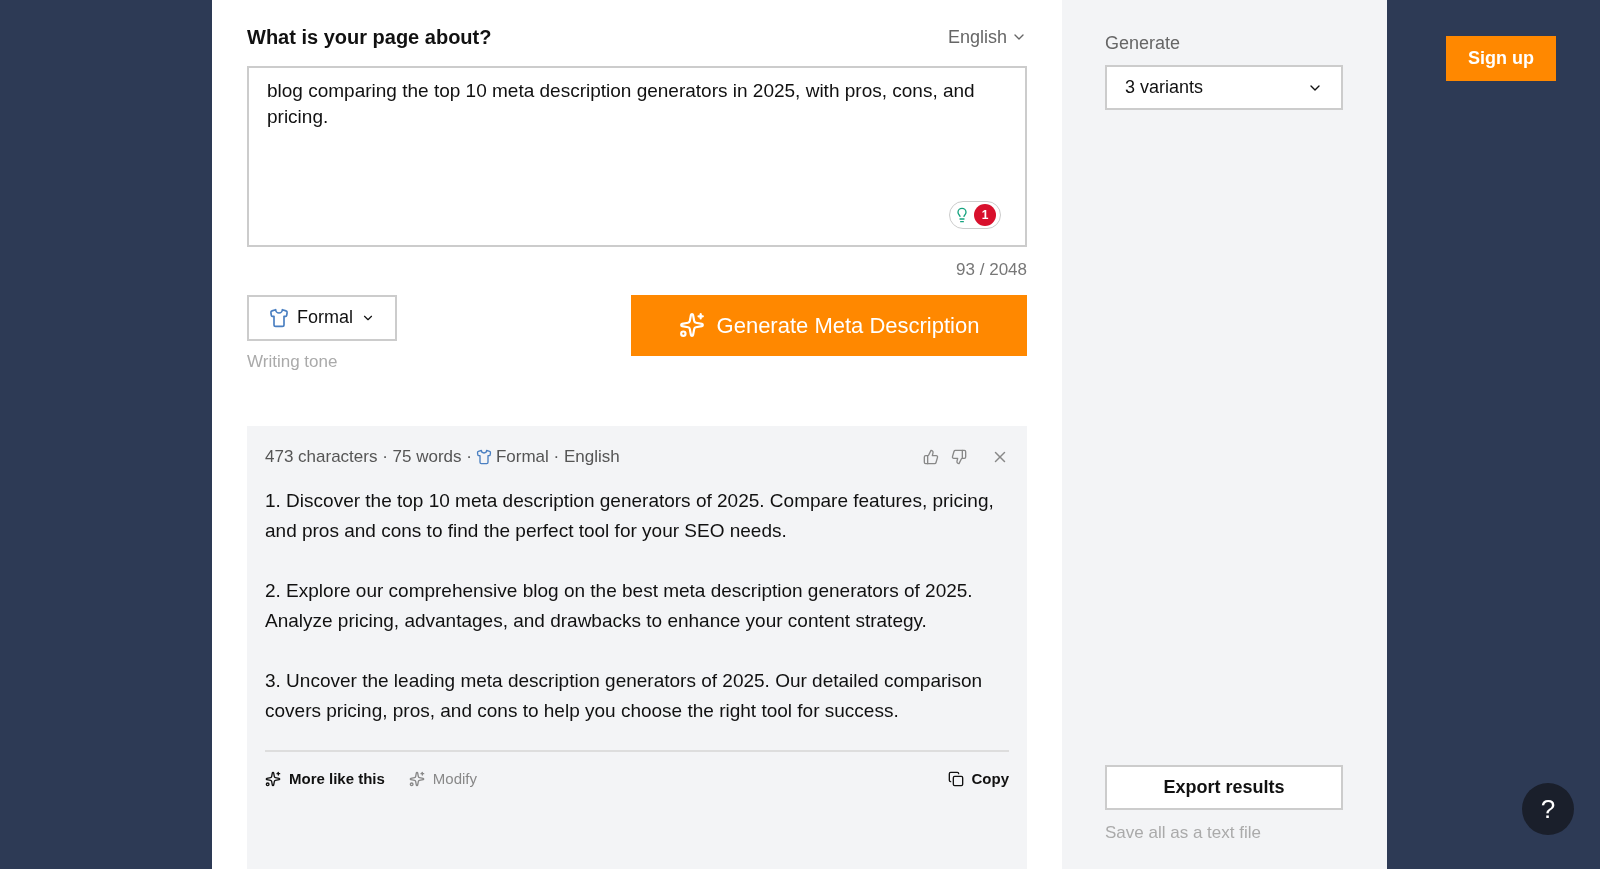 Image resolution: width=1600 pixels, height=869 pixels. I want to click on language-dropdown: English, so click(987, 37).